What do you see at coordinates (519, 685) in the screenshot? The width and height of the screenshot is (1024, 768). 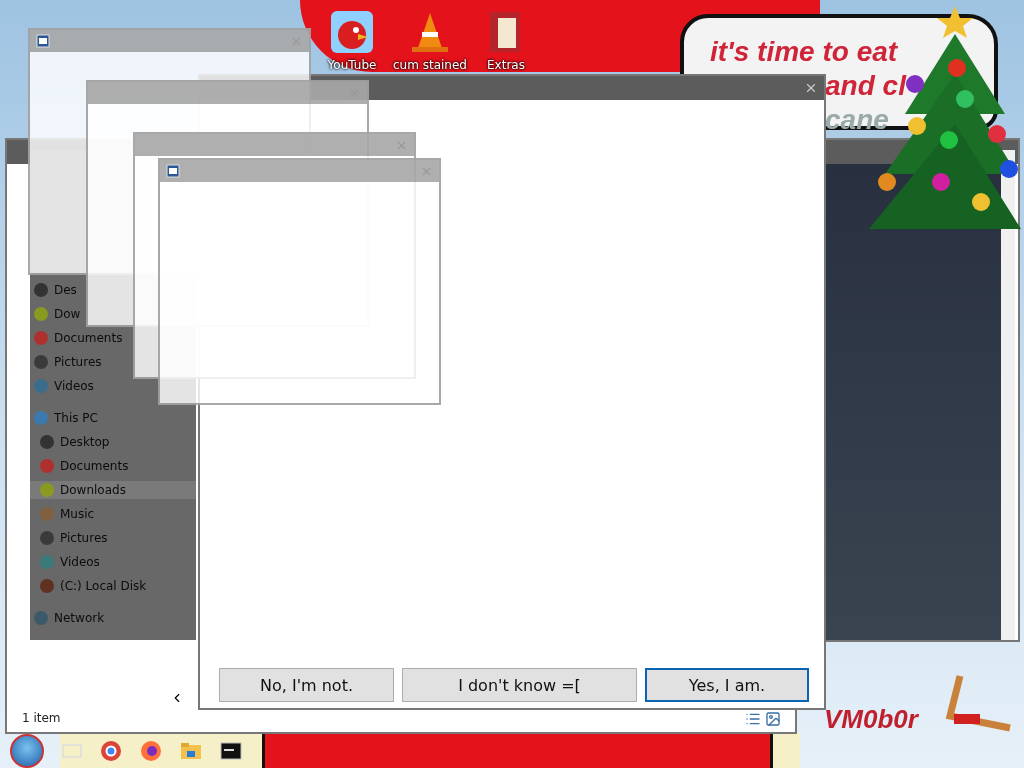 I see `dialog-button: I don't know =[` at bounding box center [519, 685].